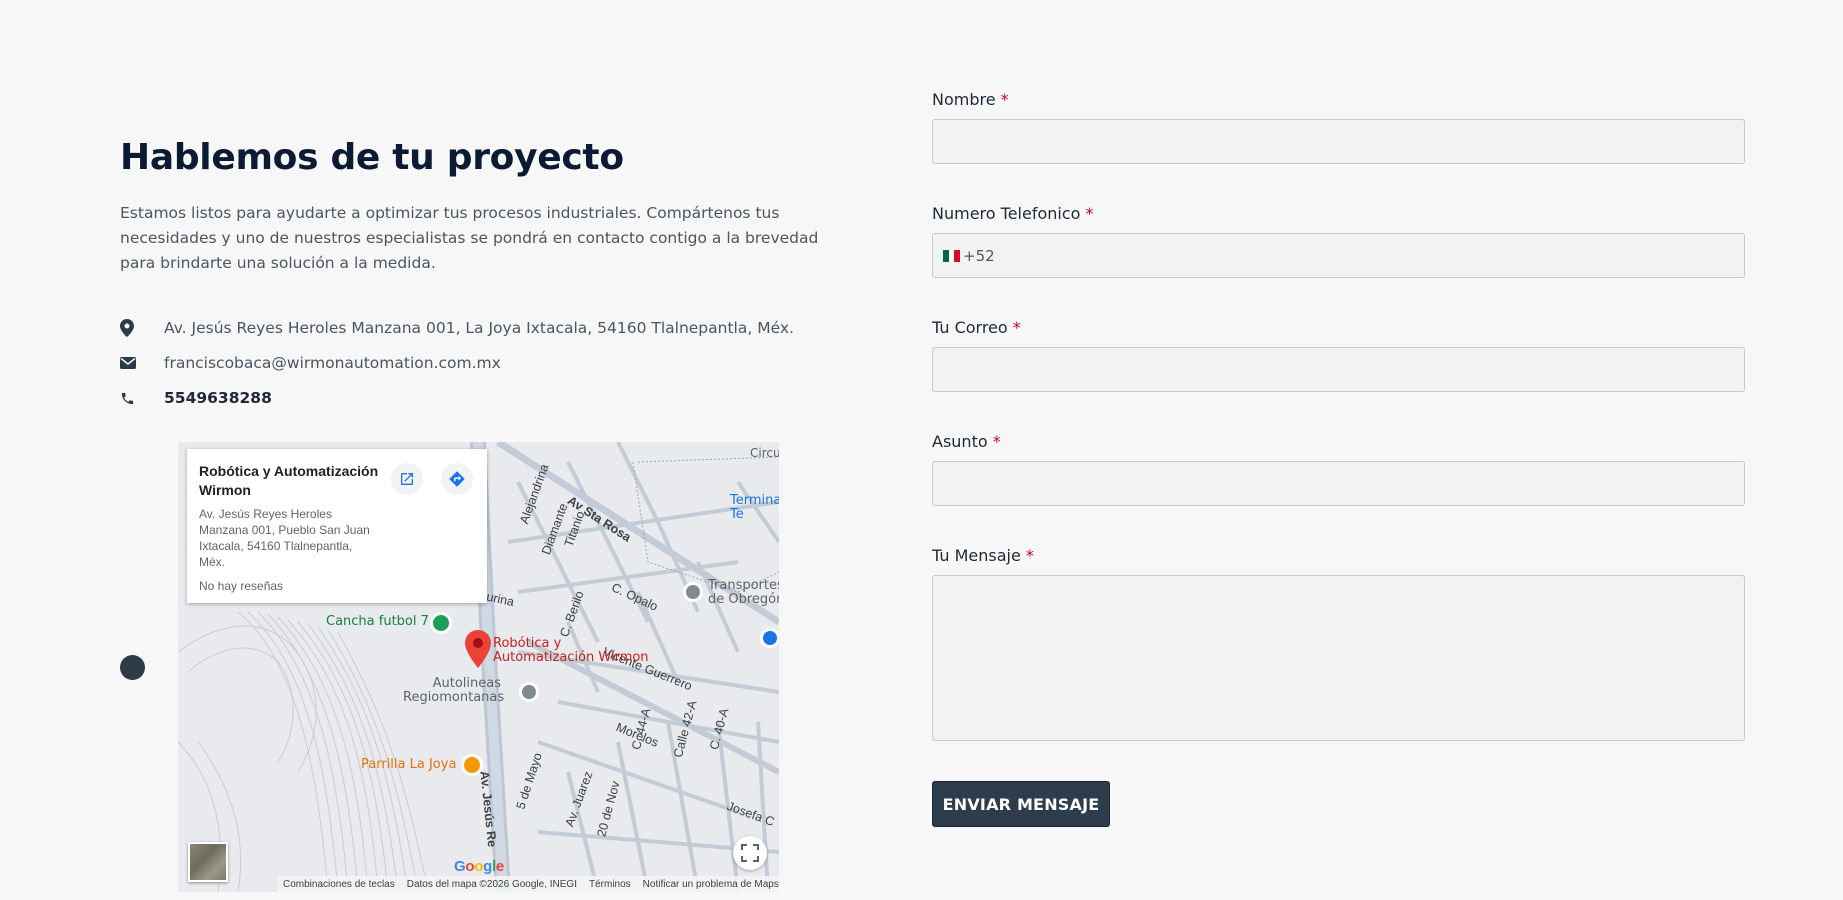 This screenshot has width=1843, height=900. Describe the element at coordinates (218, 398) in the screenshot. I see `phone-number: 5549638288` at that location.